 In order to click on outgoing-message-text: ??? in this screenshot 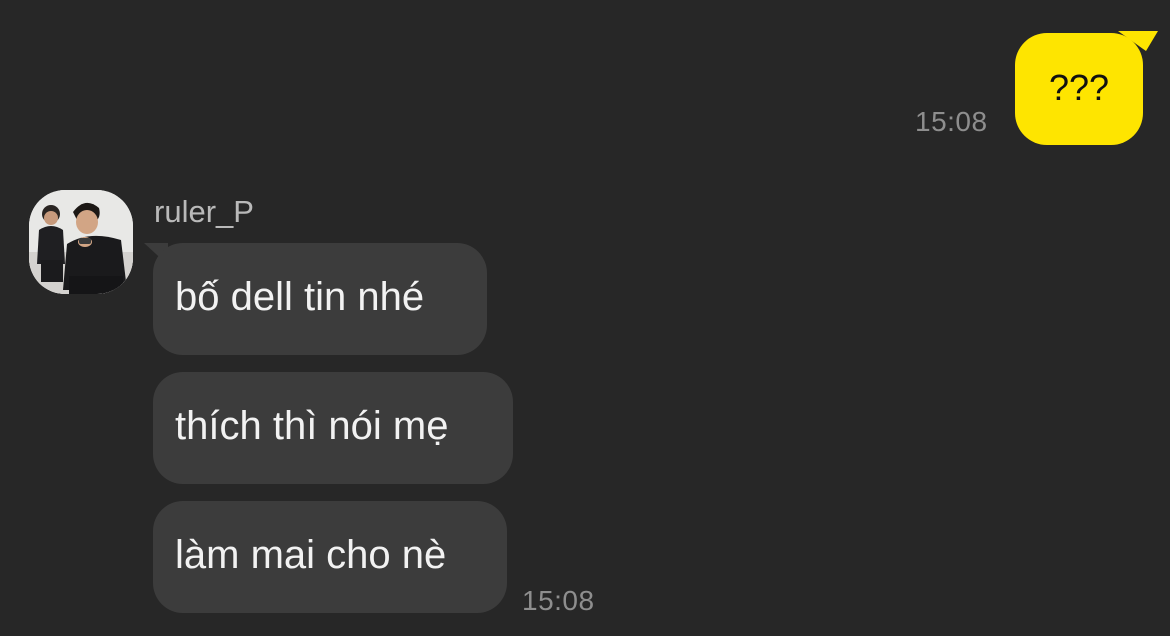, I will do `click(1079, 87)`.